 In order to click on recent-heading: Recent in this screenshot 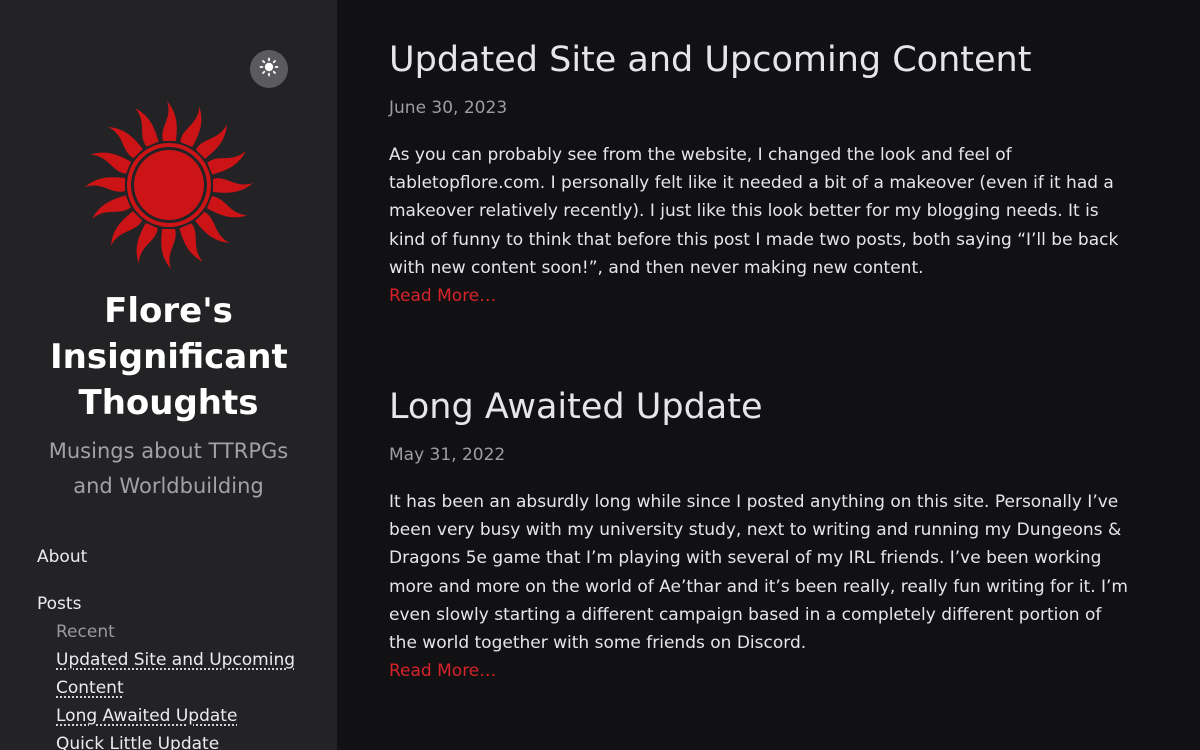, I will do `click(85, 632)`.